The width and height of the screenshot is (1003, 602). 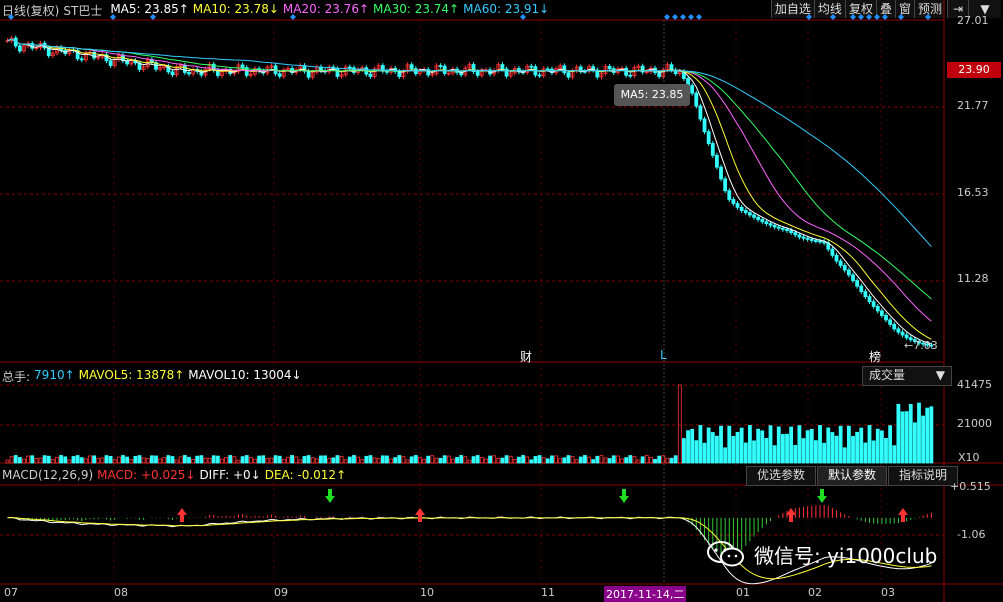 I want to click on wechat-watermark: 微信号: yi1000club, so click(x=841, y=554).